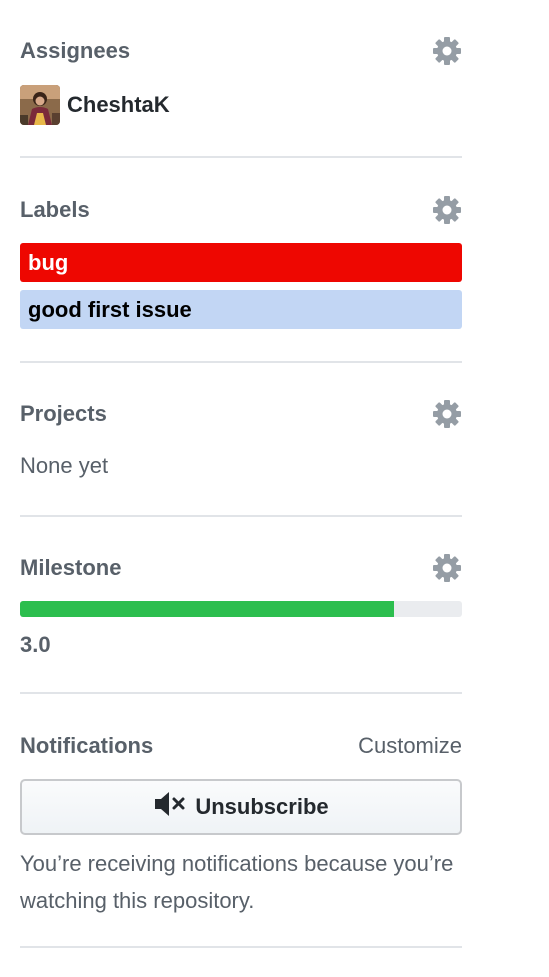 This screenshot has width=549, height=977. What do you see at coordinates (241, 51) in the screenshot?
I see `assignees-header: Assignees` at bounding box center [241, 51].